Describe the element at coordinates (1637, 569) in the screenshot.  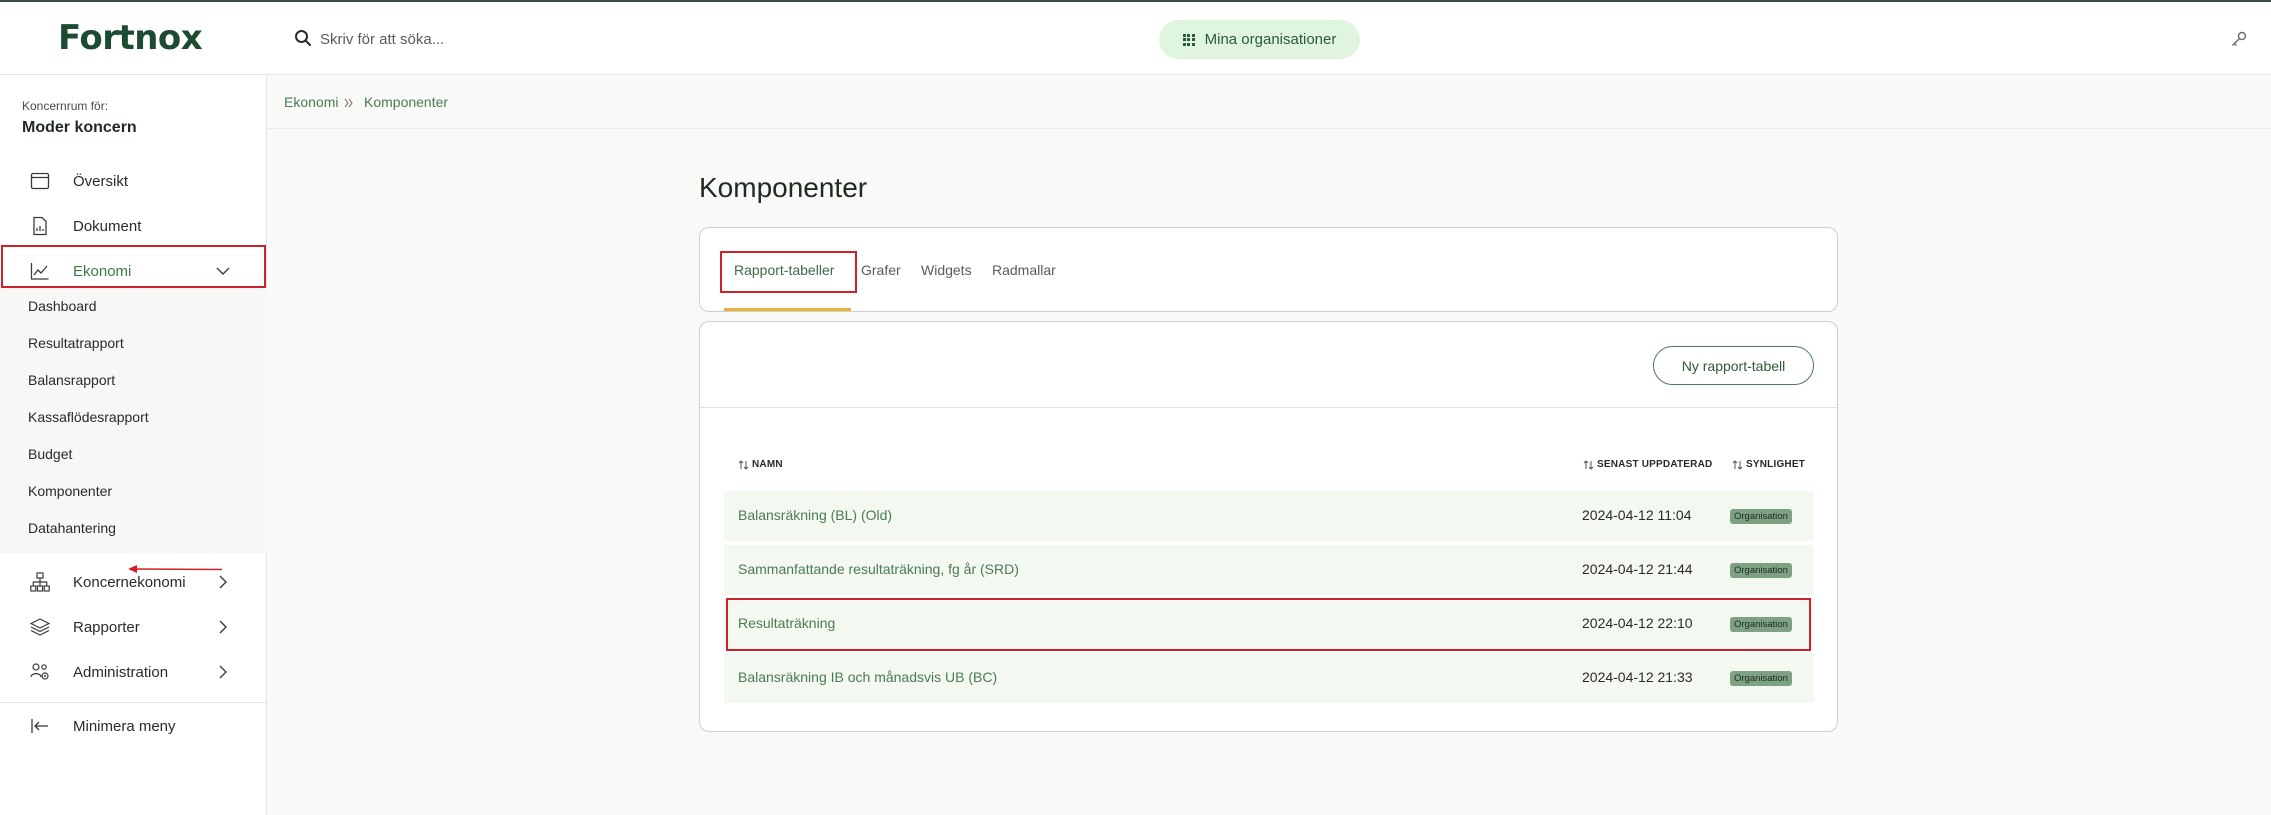
I see `row-updated: 2024-04-12 21:44` at that location.